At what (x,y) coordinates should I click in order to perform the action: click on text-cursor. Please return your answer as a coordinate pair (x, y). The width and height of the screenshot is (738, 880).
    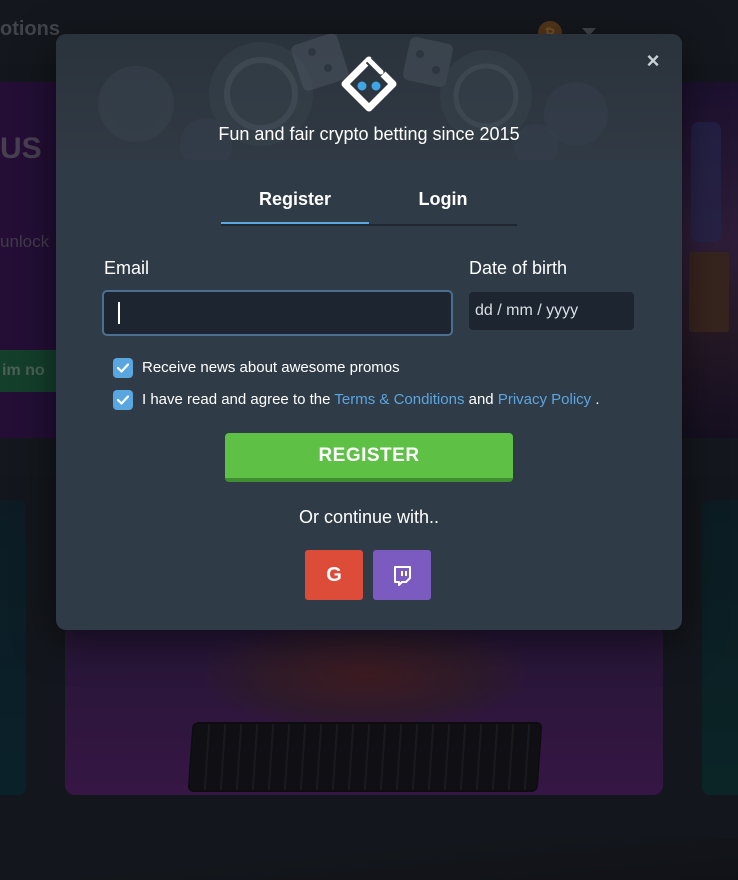
    Looking at the image, I should click on (119, 313).